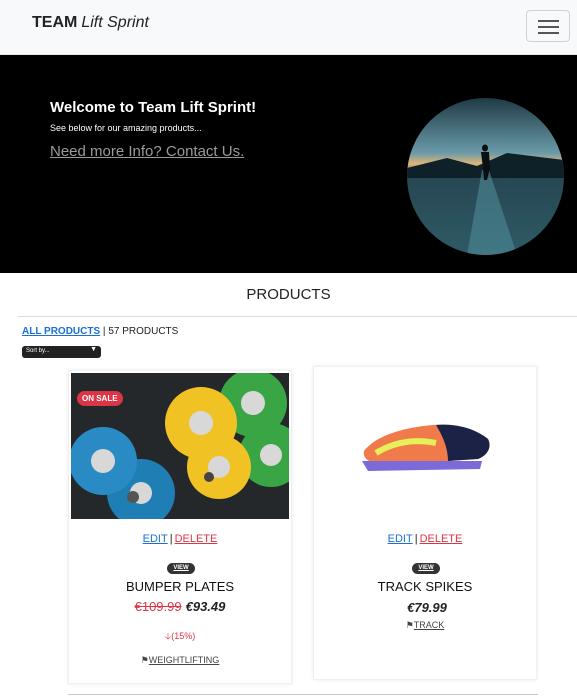 The width and height of the screenshot is (577, 700). Describe the element at coordinates (143, 331) in the screenshot. I see `product-count: 57 PRODUCTS` at that location.